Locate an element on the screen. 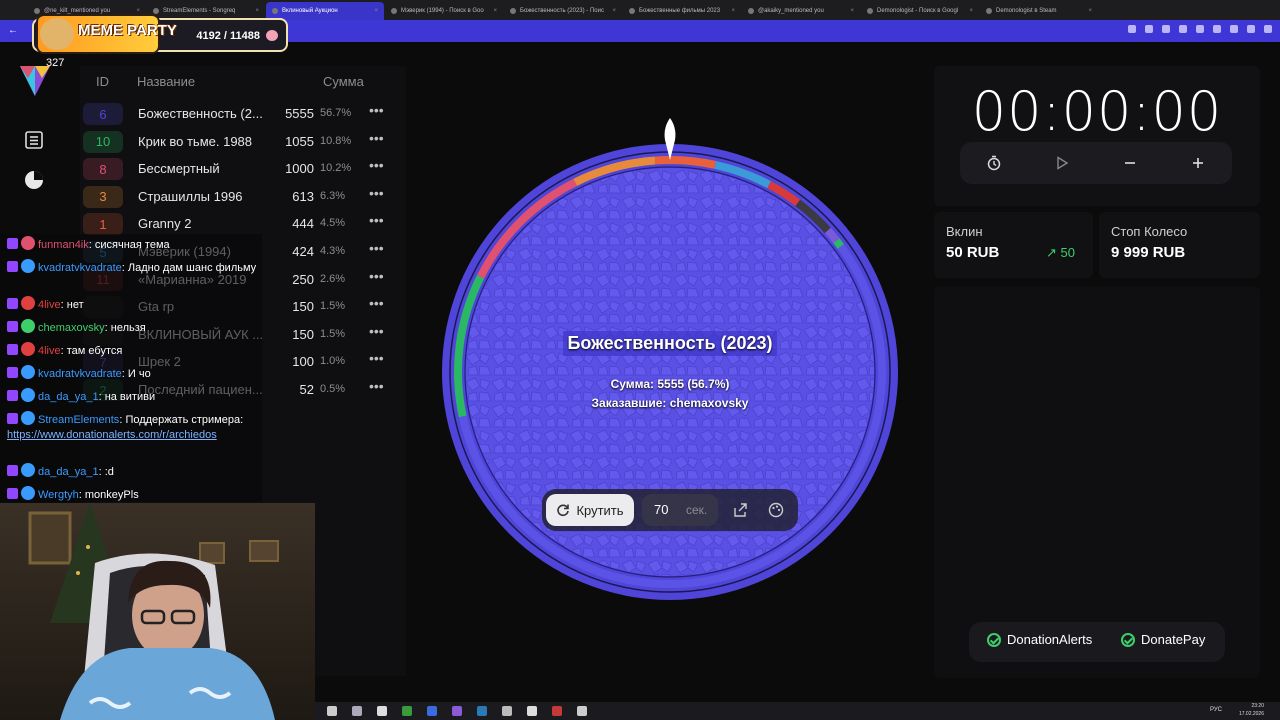 The height and width of the screenshot is (720, 1280). chat-username: funman4ik is located at coordinates (63, 245).